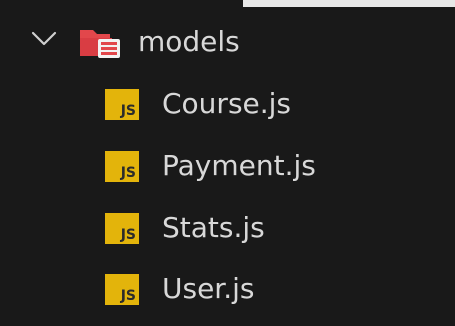 Image resolution: width=455 pixels, height=326 pixels. I want to click on folder-label: models, so click(189, 42).